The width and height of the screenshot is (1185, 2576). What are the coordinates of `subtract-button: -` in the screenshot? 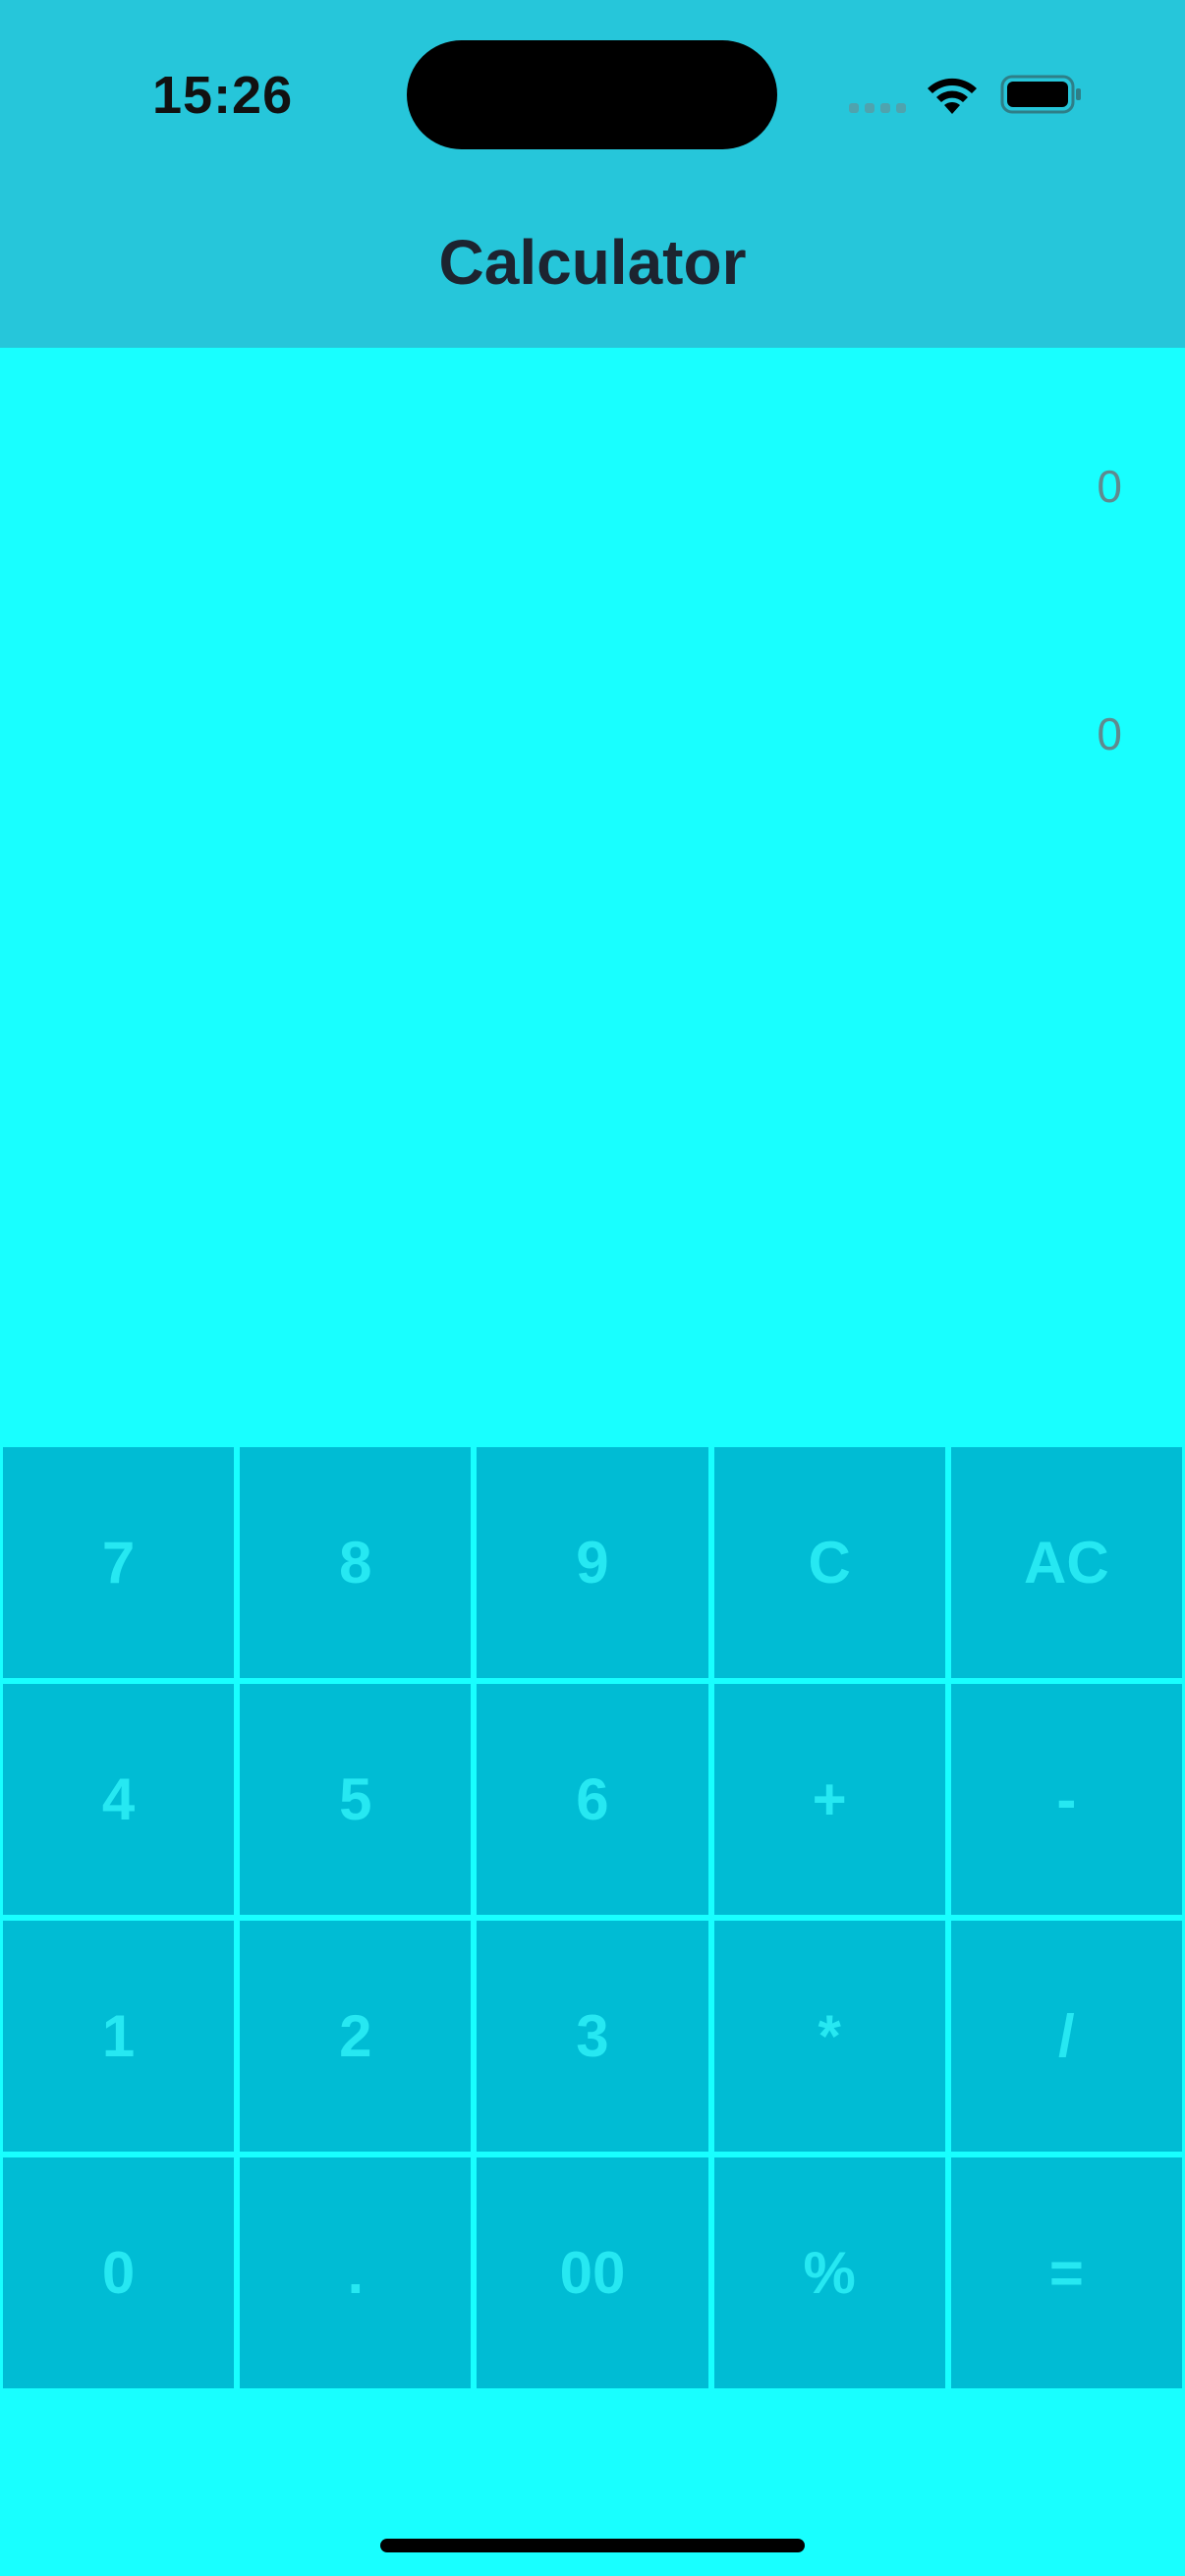 It's located at (1066, 1799).